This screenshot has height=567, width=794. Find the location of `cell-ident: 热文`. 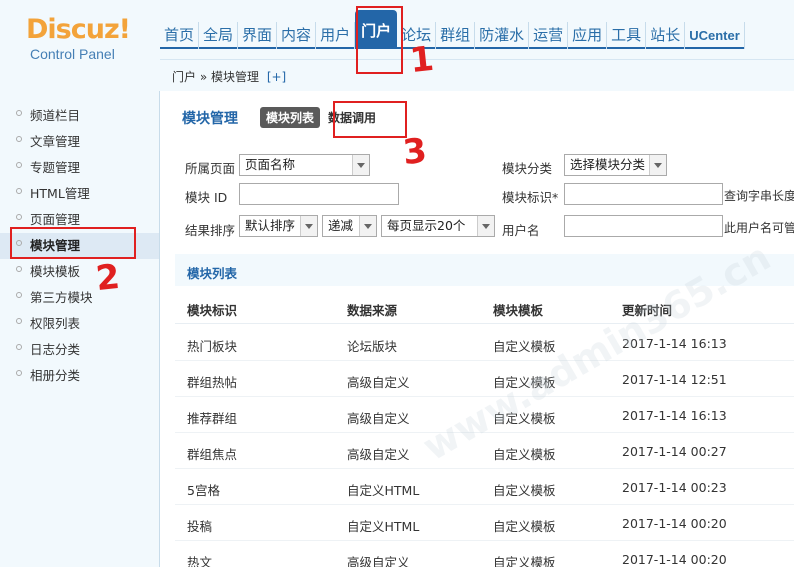

cell-ident: 热文 is located at coordinates (200, 561).